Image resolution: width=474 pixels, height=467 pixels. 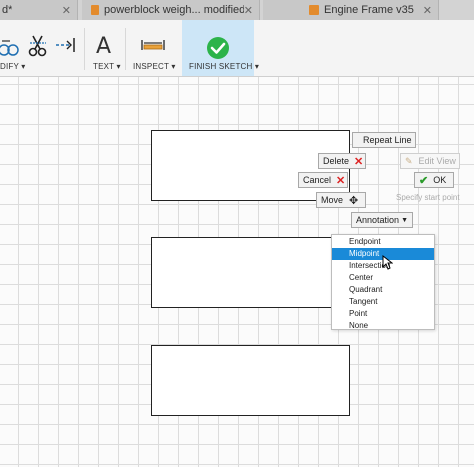 I want to click on finish-sketch-group: FINISH SKETCH ▾, so click(x=220, y=48).